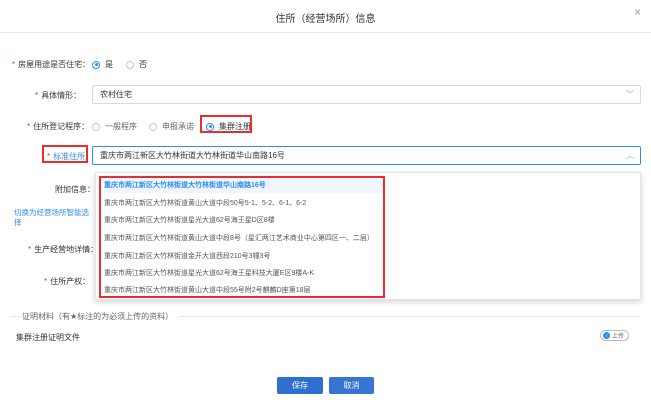 This screenshot has height=400, width=651. What do you see at coordinates (114, 126) in the screenshot?
I see `registration-radio-general: 一般程序` at bounding box center [114, 126].